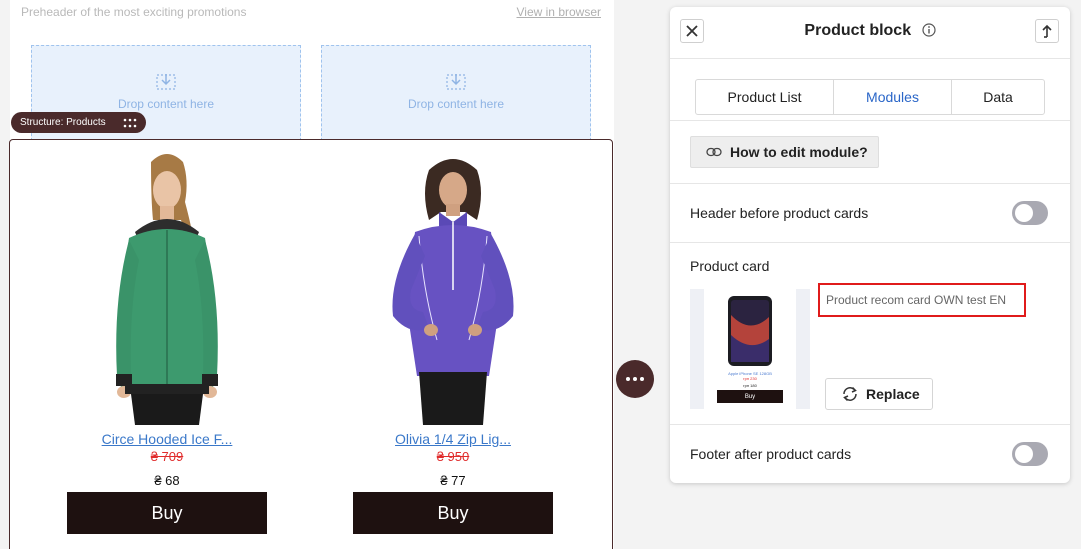 The height and width of the screenshot is (549, 1081). I want to click on product-price: ₴ 68, so click(167, 480).